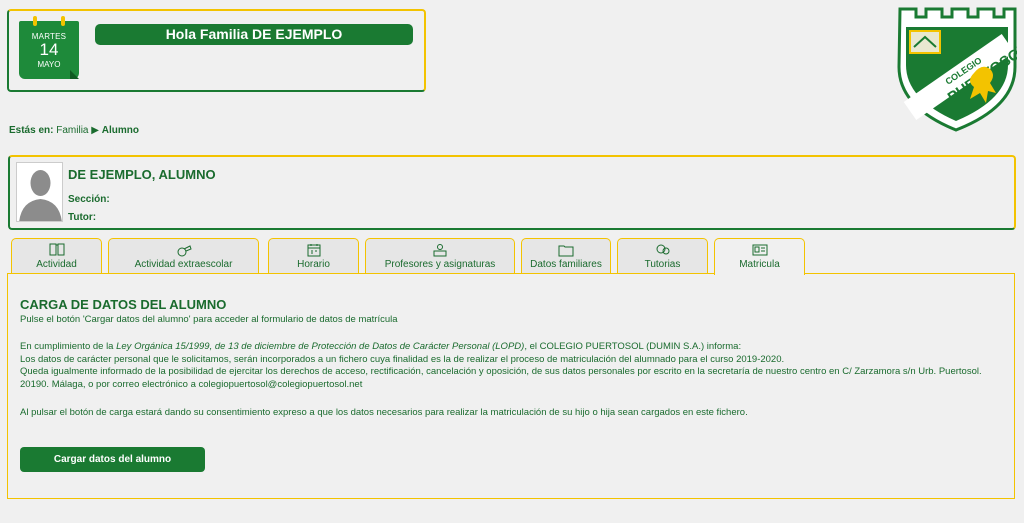 The height and width of the screenshot is (523, 1024). Describe the element at coordinates (216, 50) in the screenshot. I see `header-panel: MARTES 14 MAYO Hola Familia DE EJEMPLO` at that location.